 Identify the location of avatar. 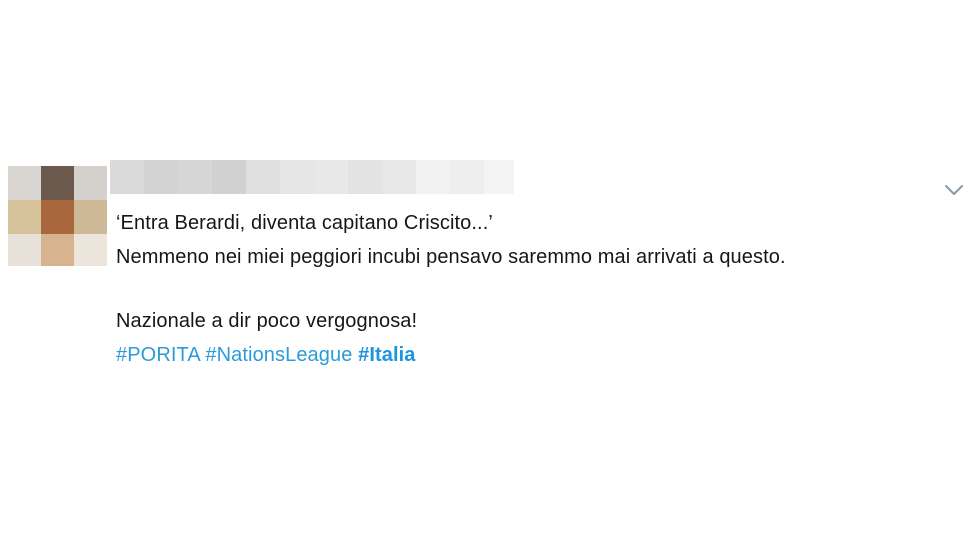
(57, 216).